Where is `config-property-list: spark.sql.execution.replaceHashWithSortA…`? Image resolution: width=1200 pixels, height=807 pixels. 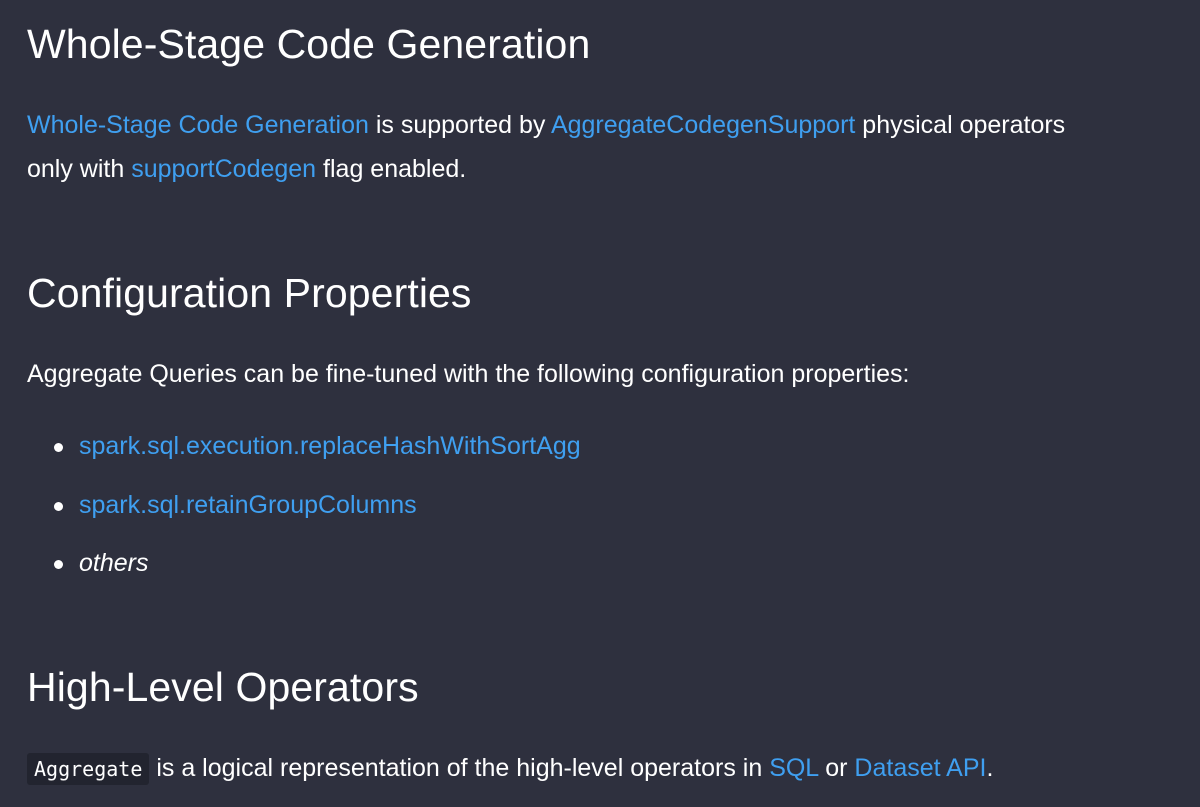 config-property-list: spark.sql.execution.replaceHashWithSortA… is located at coordinates (315, 518).